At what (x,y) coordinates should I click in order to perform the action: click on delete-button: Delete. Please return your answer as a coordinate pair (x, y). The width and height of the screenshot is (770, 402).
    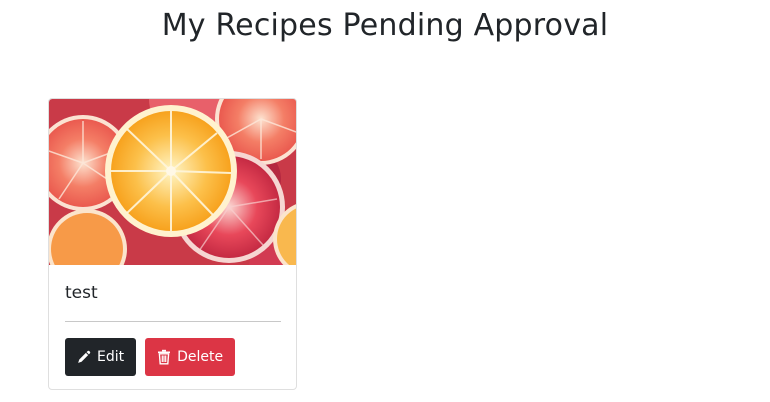
    Looking at the image, I should click on (190, 357).